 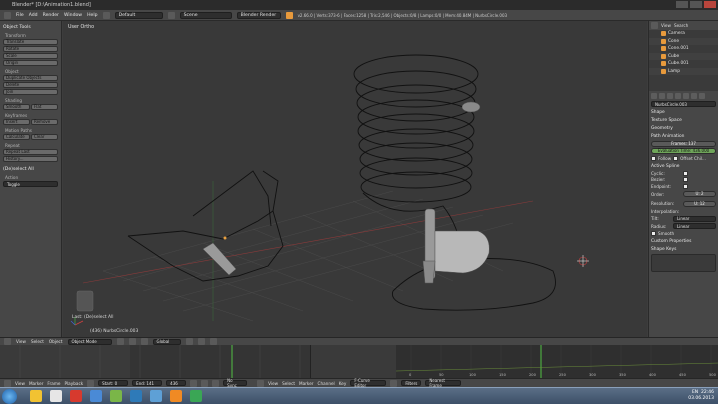 What do you see at coordinates (16, 137) in the screenshot?
I see `calculate-button: Calculate` at bounding box center [16, 137].